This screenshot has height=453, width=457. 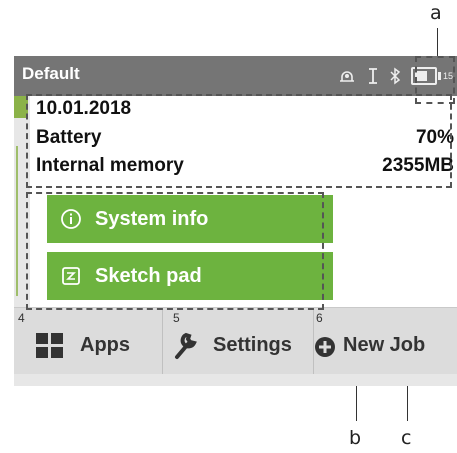 What do you see at coordinates (235, 76) in the screenshot?
I see `title-bar: Default 15` at bounding box center [235, 76].